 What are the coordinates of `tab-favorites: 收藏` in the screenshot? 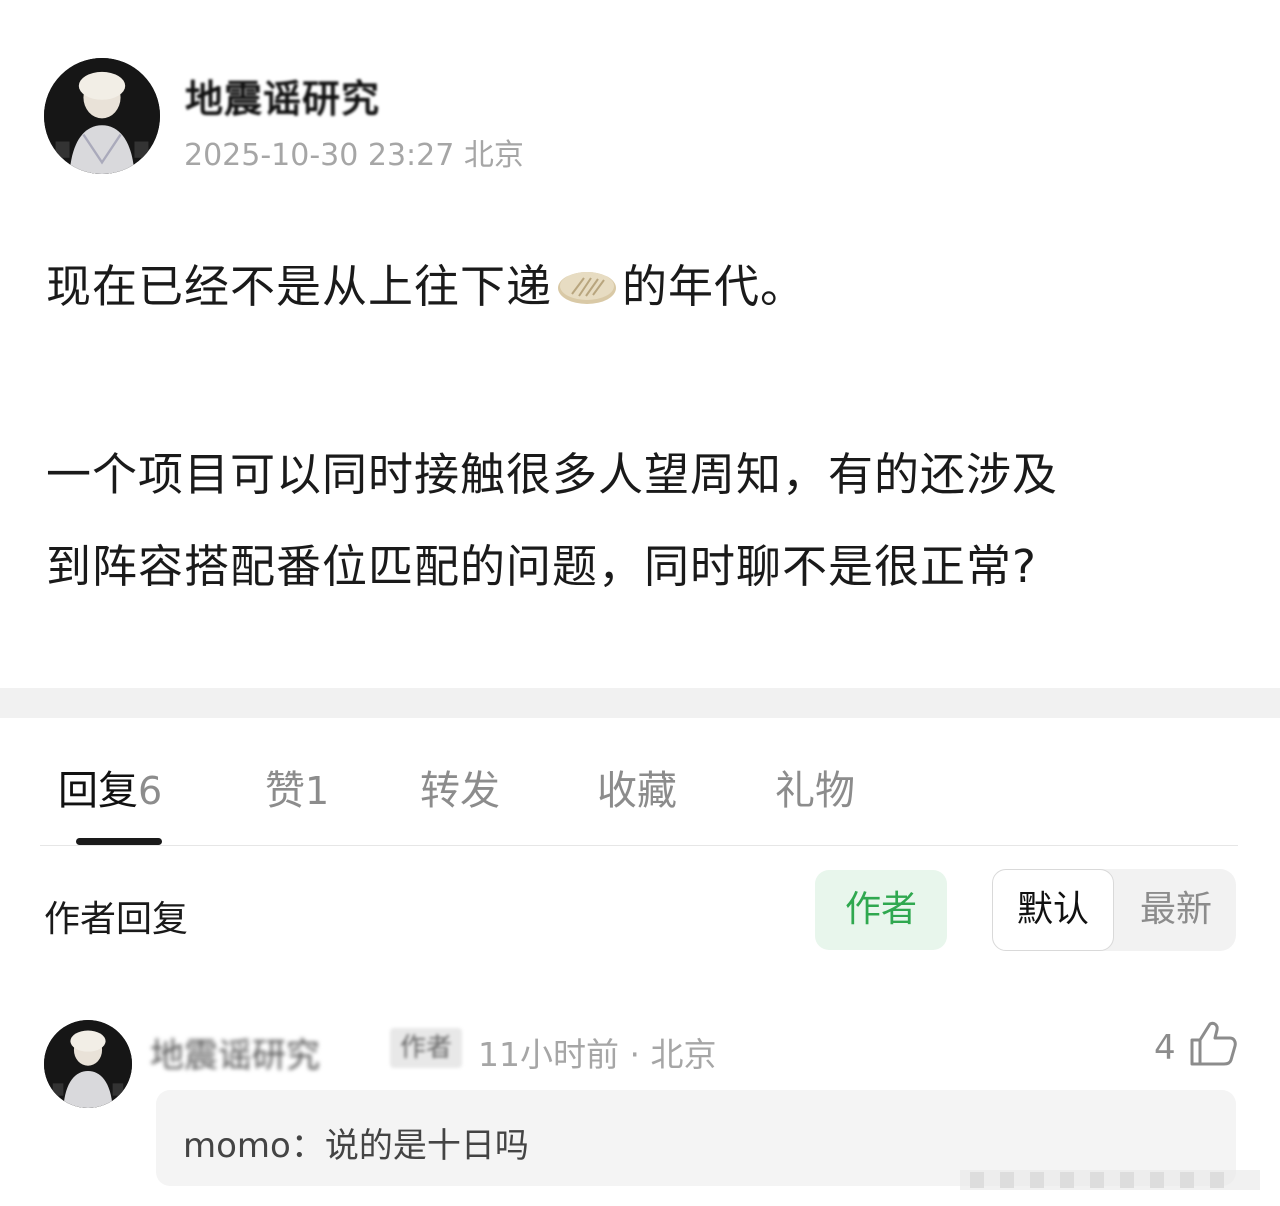 It's located at (637, 787).